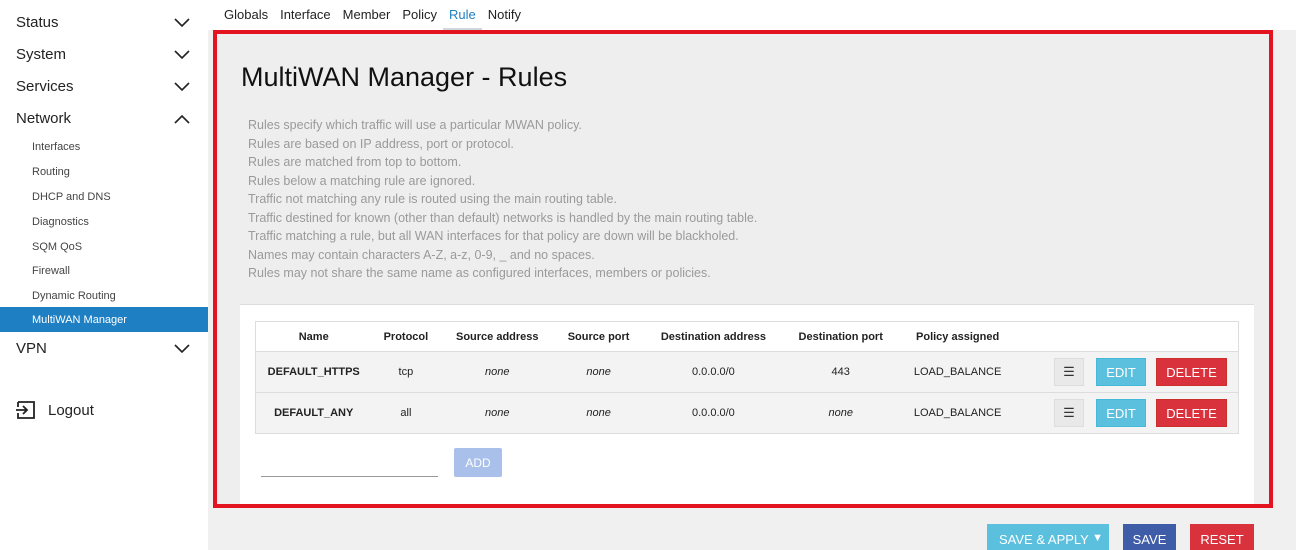 Image resolution: width=1296 pixels, height=550 pixels. Describe the element at coordinates (45, 86) in the screenshot. I see `sidebar-item-label: Services` at that location.